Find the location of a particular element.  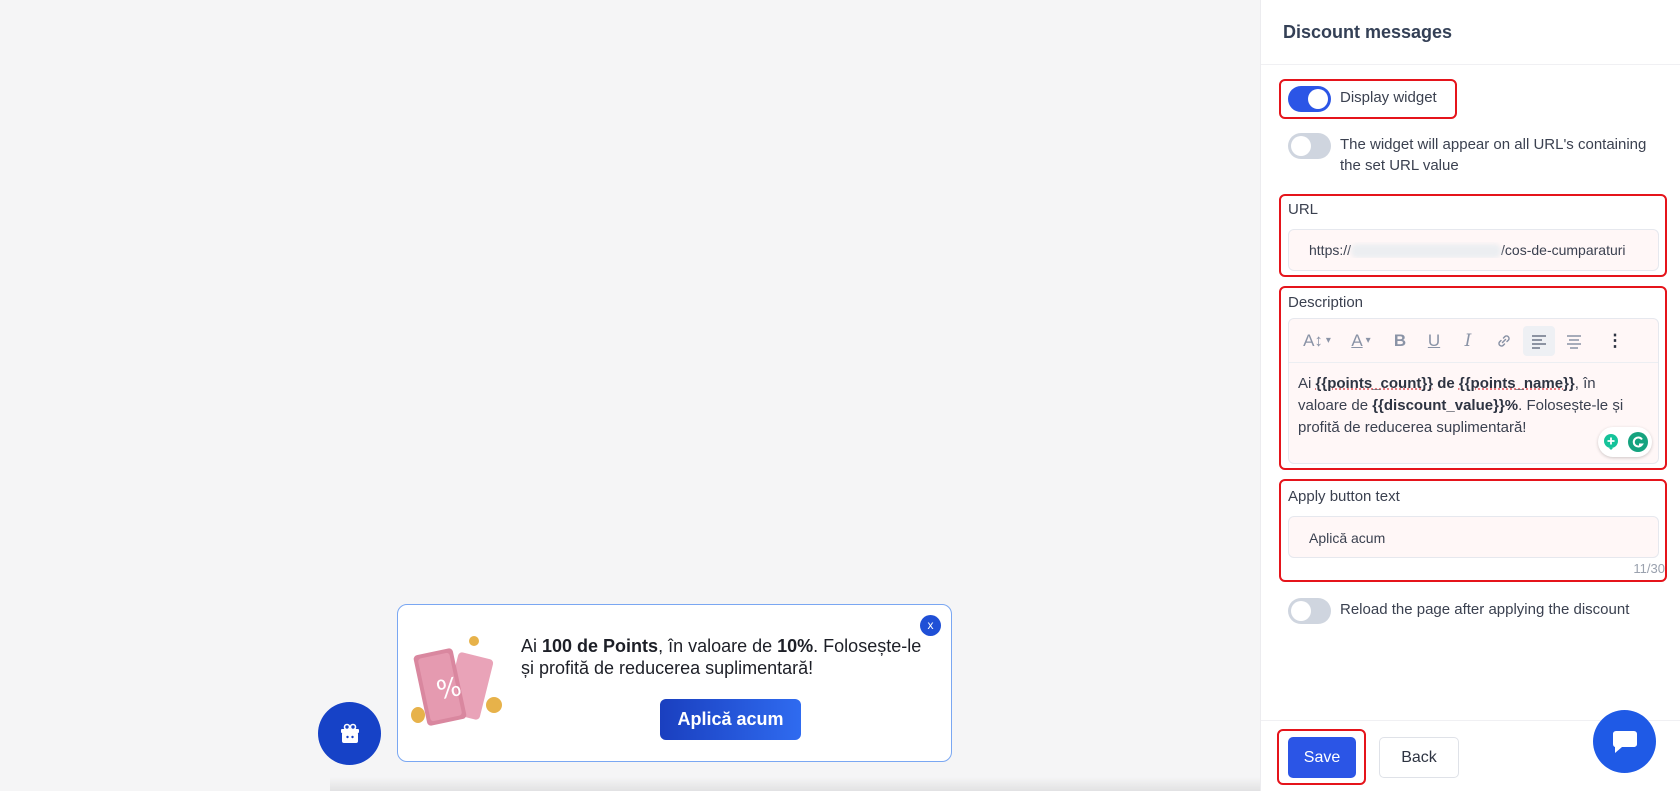

italic-icon: I is located at coordinates (1468, 340).